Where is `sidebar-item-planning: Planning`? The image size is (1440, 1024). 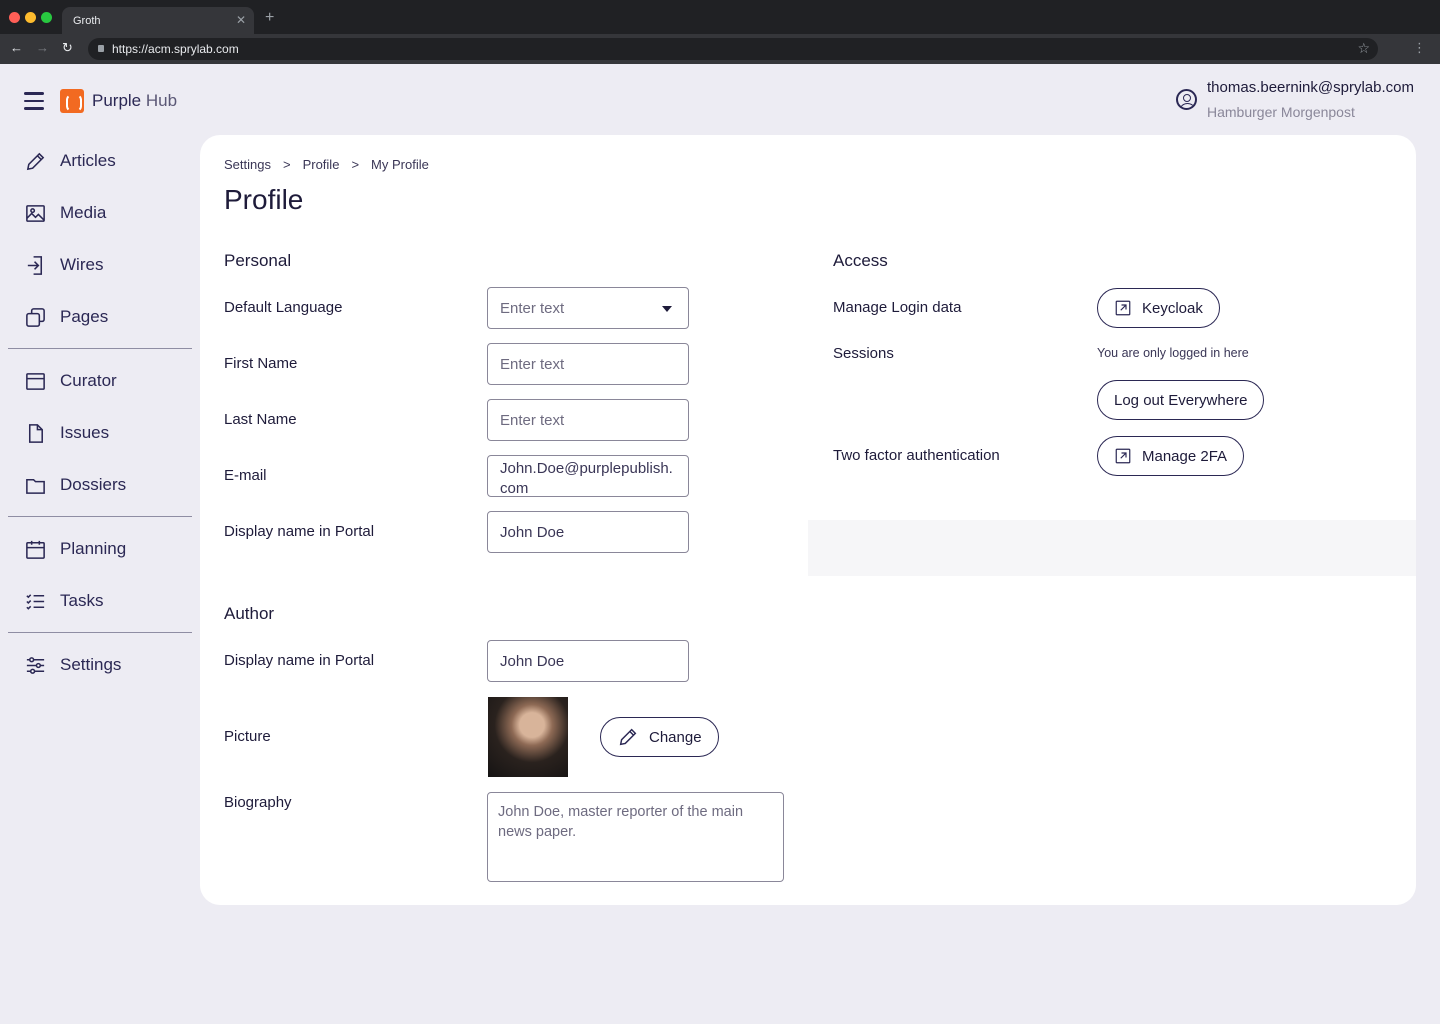
sidebar-item-planning: Planning is located at coordinates (109, 549).